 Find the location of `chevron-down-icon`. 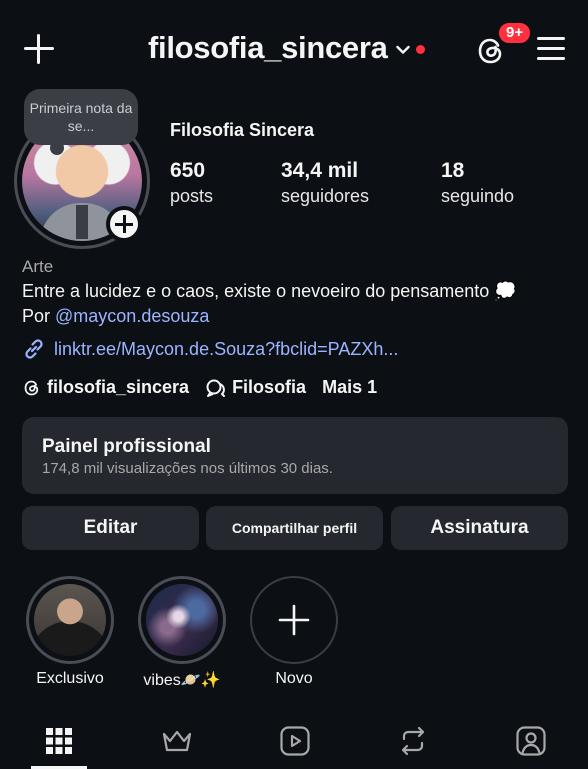

chevron-down-icon is located at coordinates (402, 50).